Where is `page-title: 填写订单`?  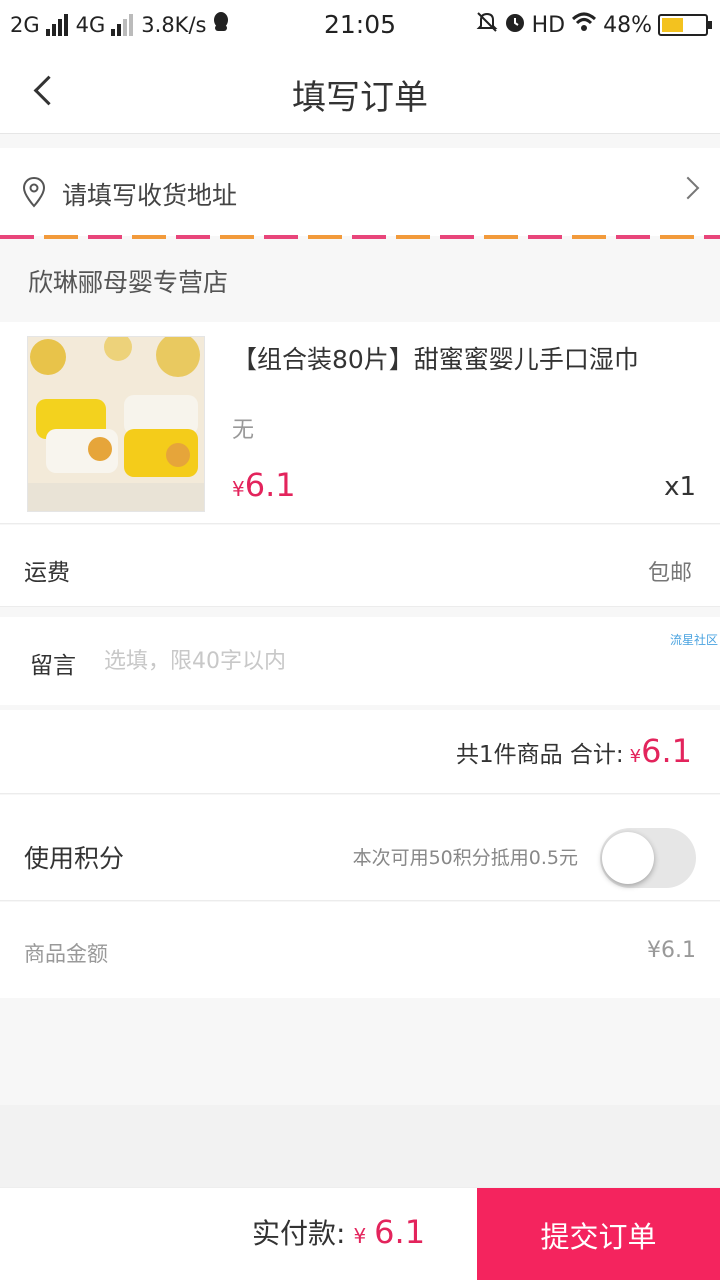
page-title: 填写订单 is located at coordinates (360, 98).